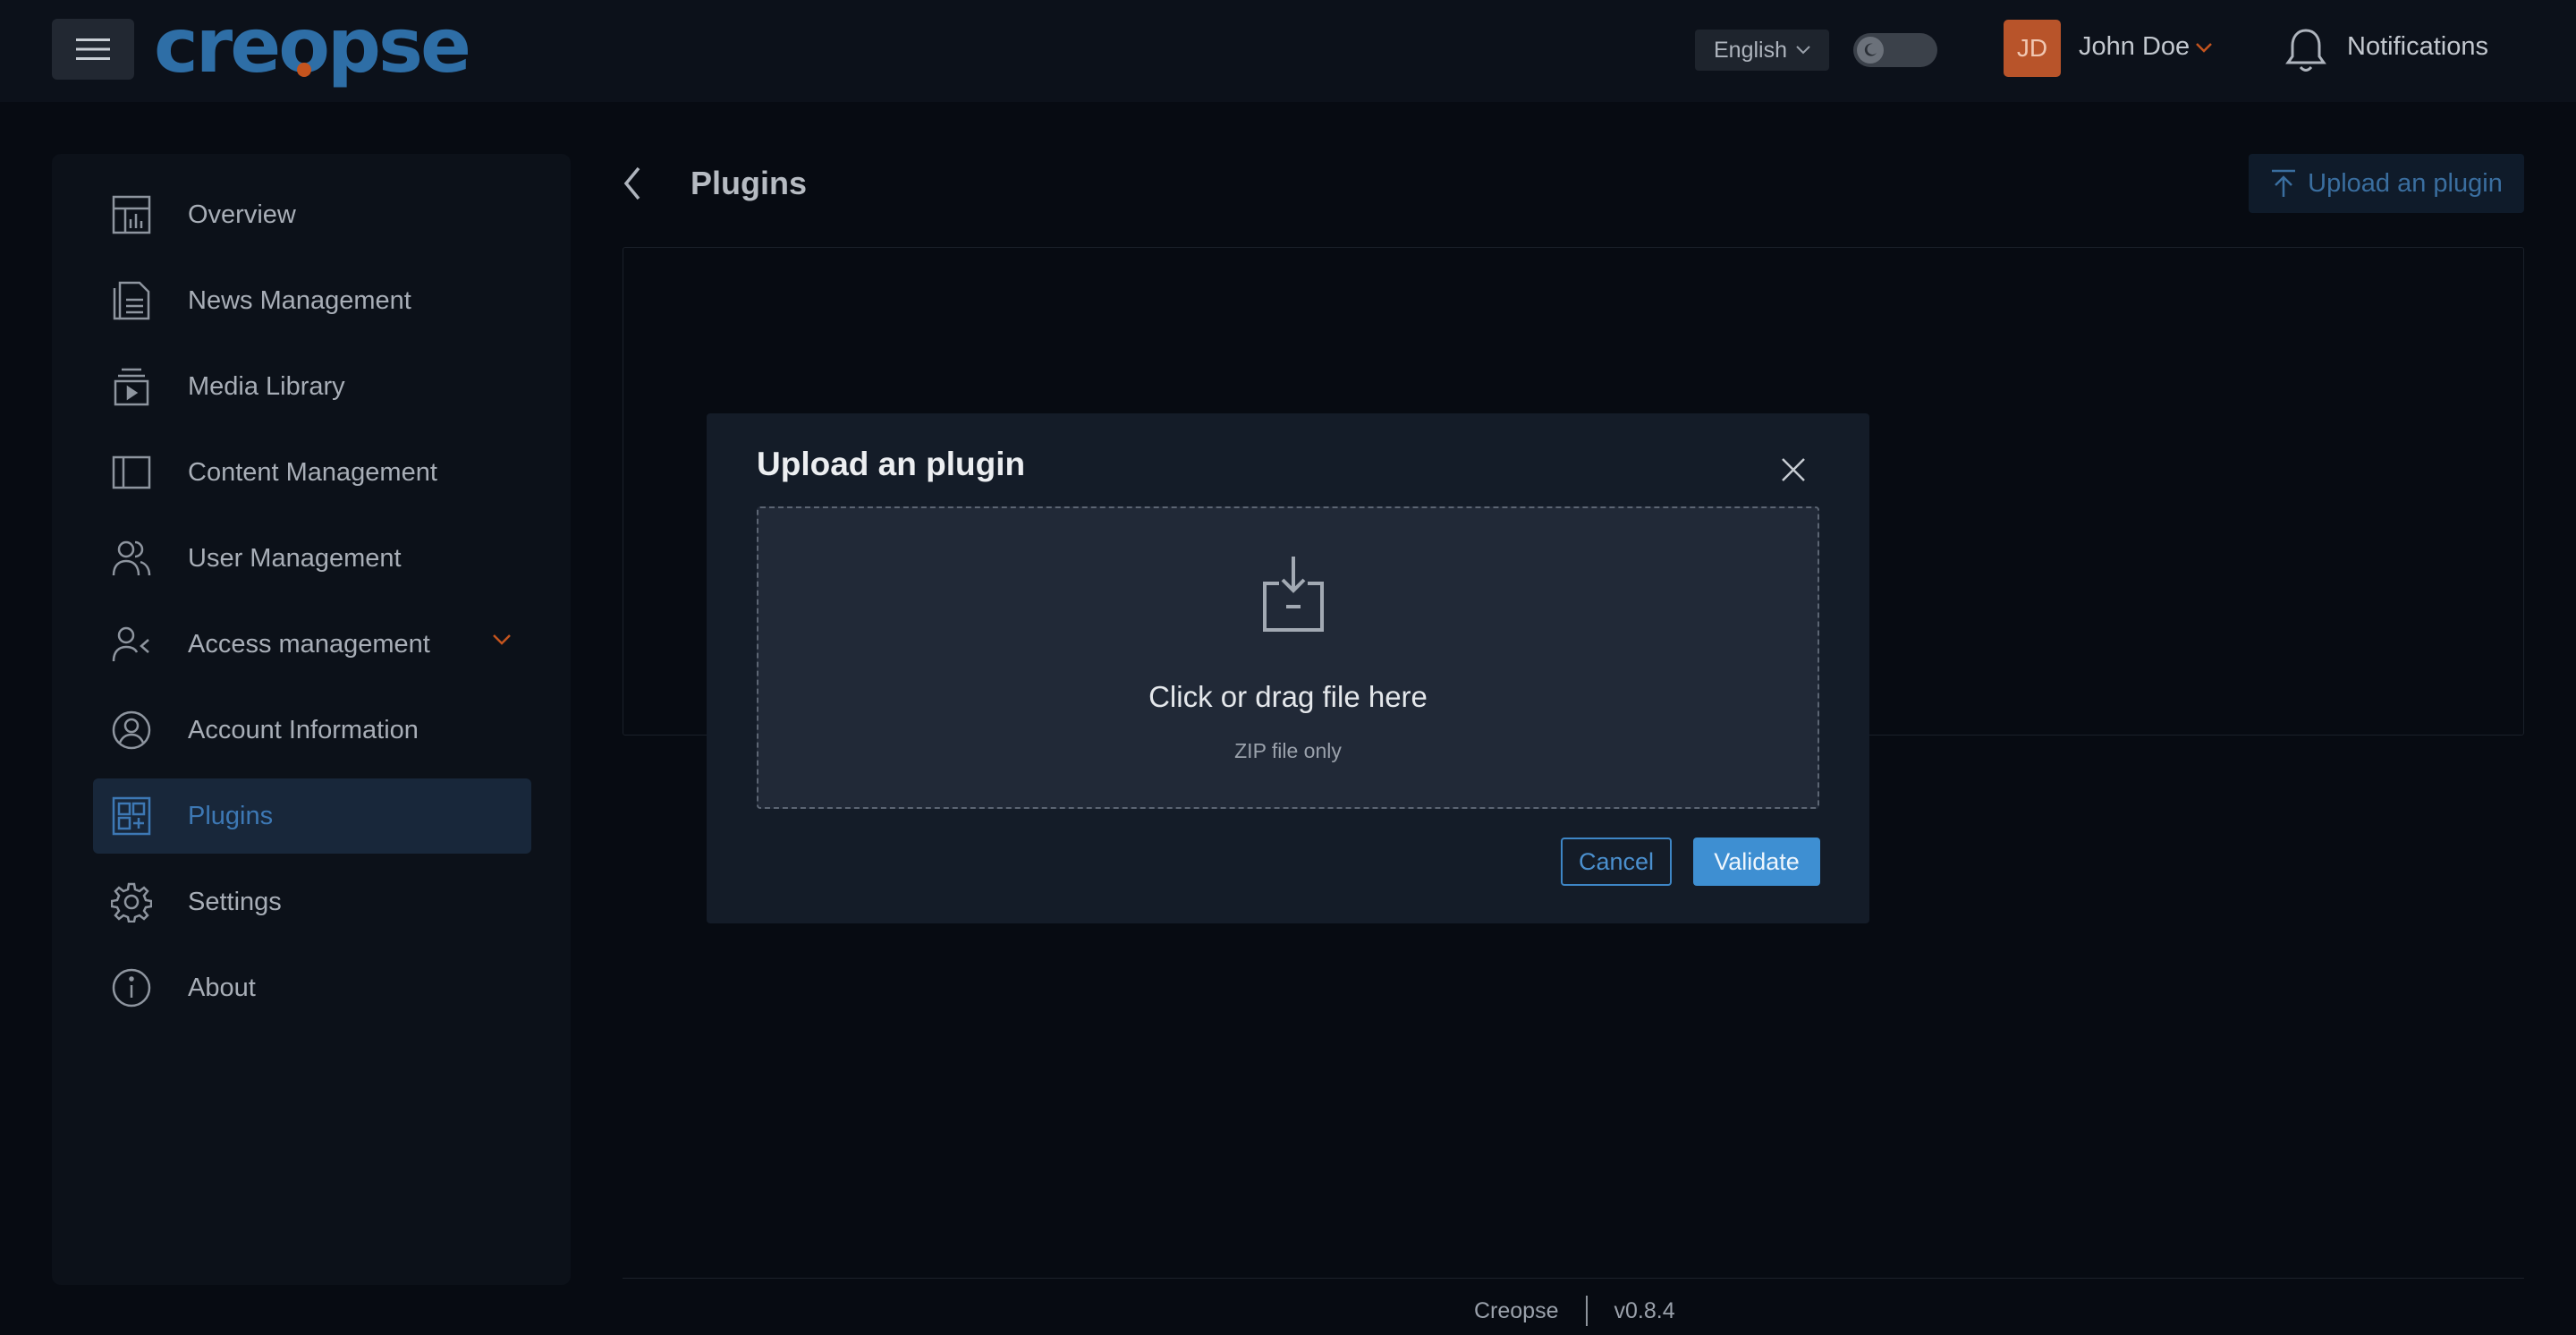  I want to click on language-value: English, so click(1750, 50).